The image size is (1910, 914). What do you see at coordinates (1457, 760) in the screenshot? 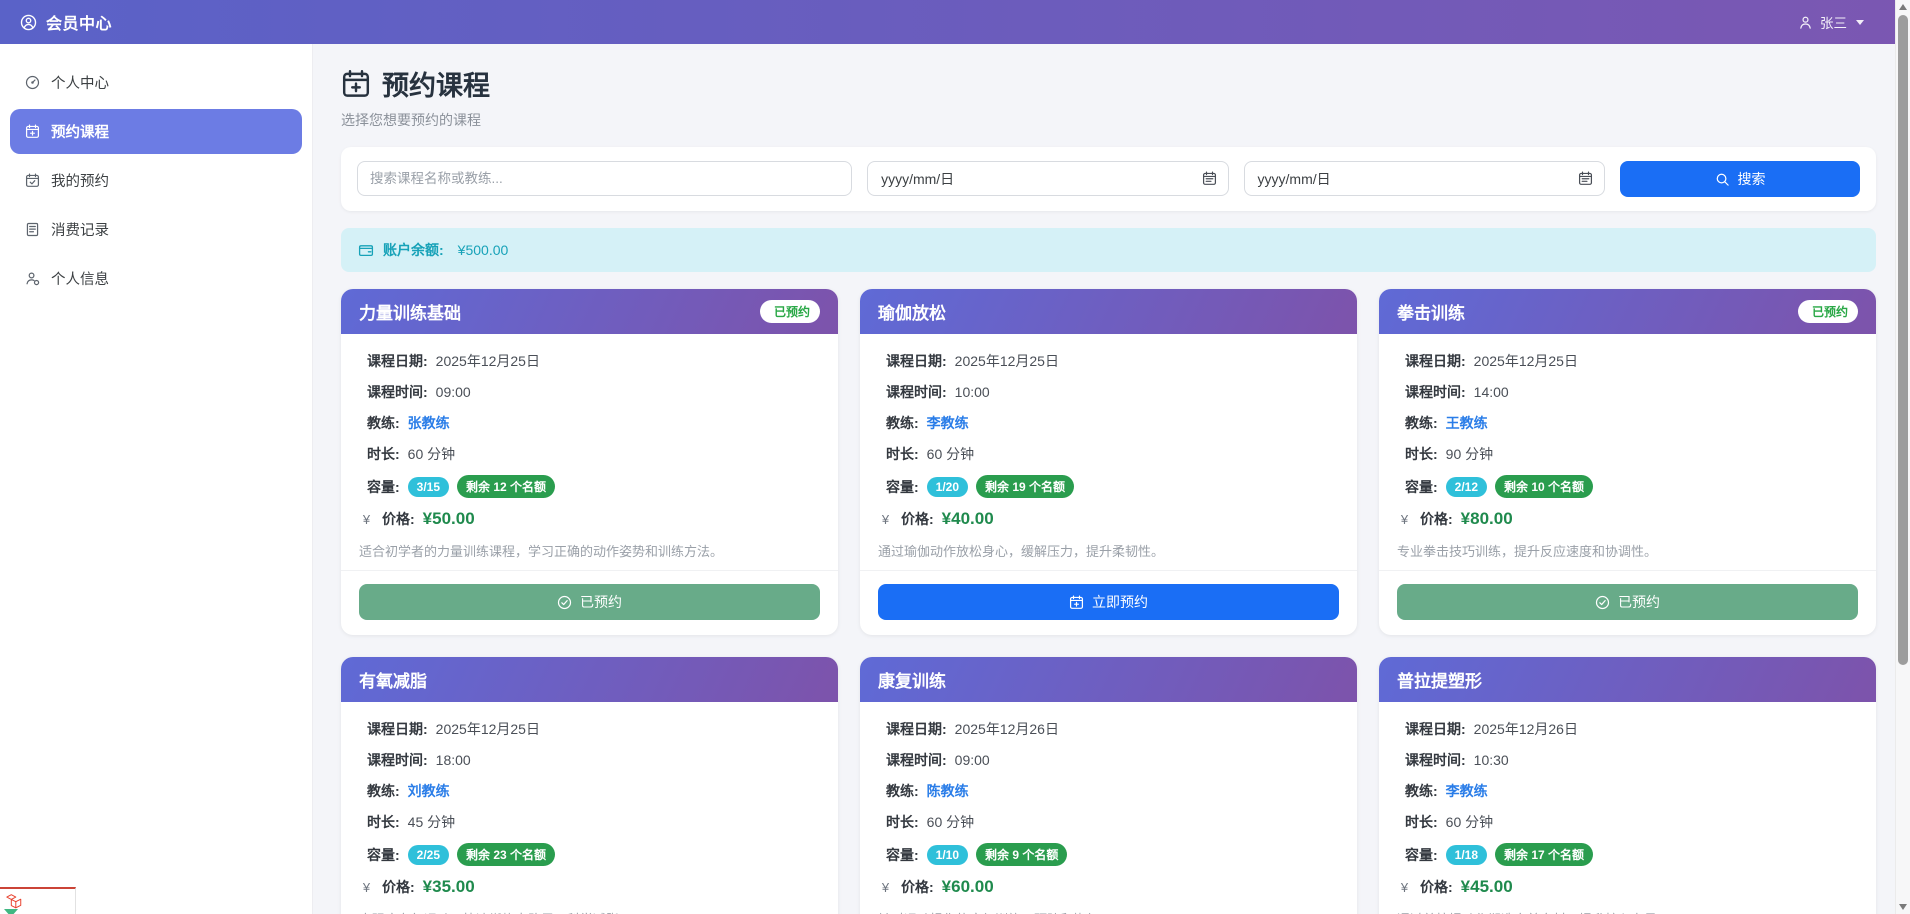
I see `course-time-row: 课程时间: 10:30` at bounding box center [1457, 760].